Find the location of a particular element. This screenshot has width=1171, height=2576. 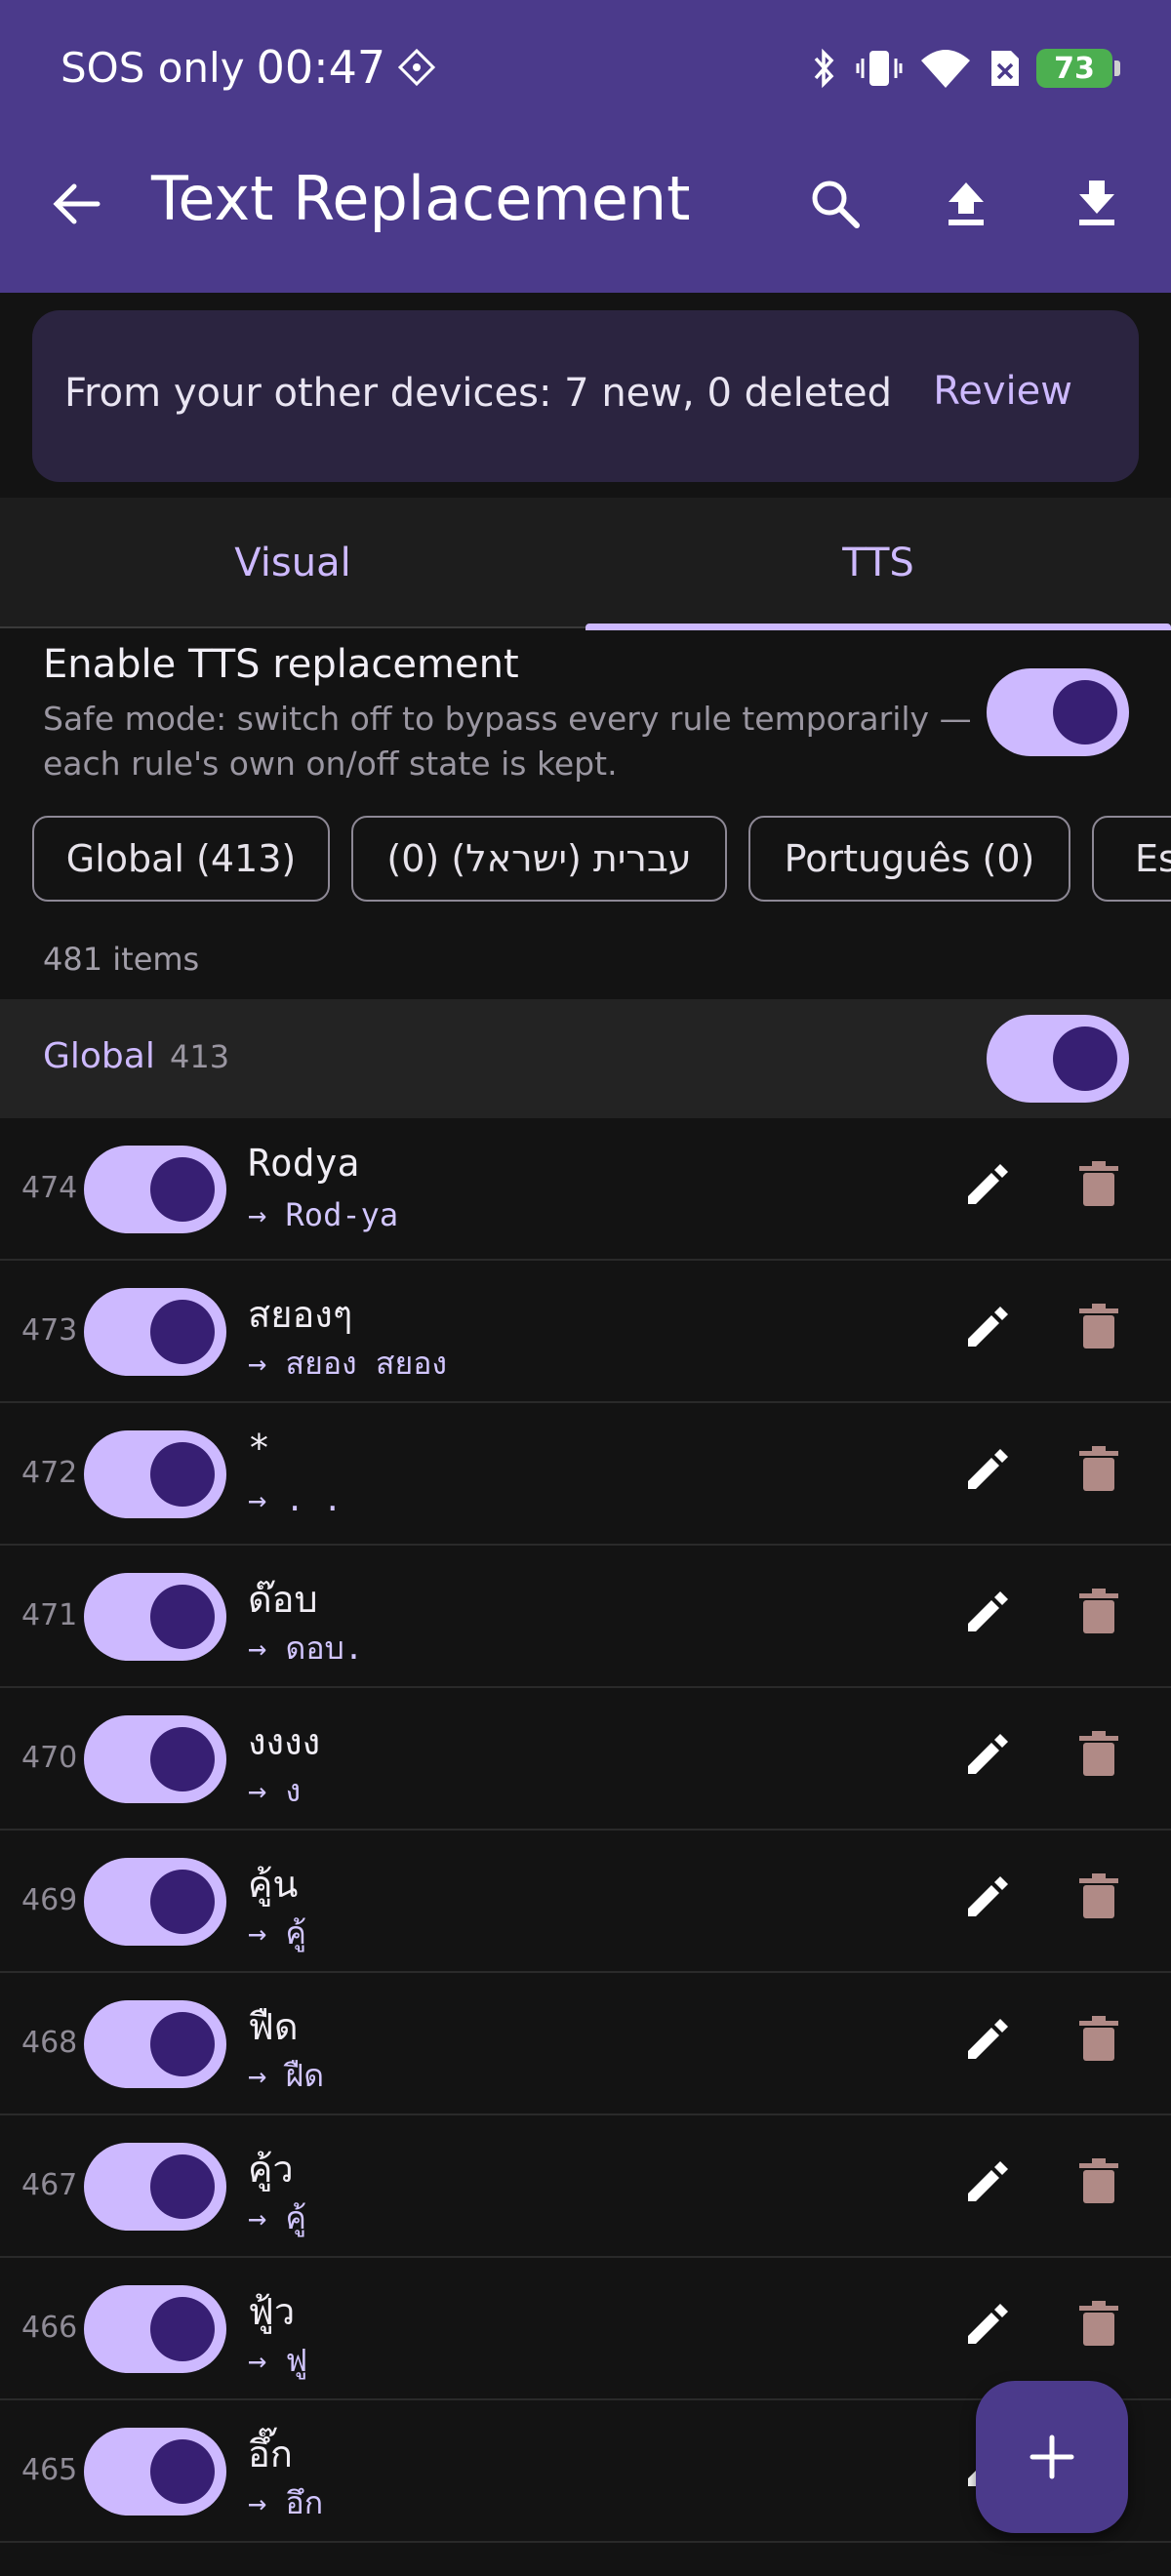

status-bar: SOS only 00:47 73 is located at coordinates (585, 70).